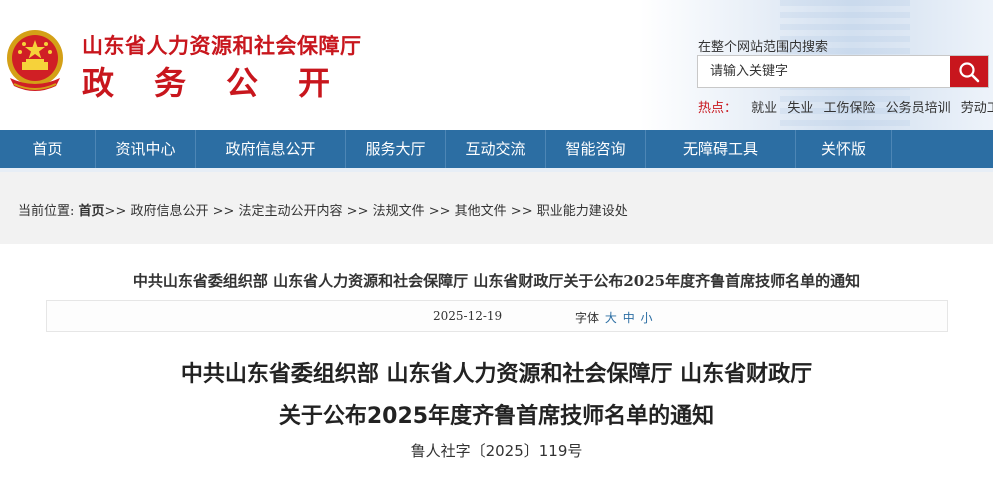  I want to click on nav-item-home: 首页, so click(48, 149).